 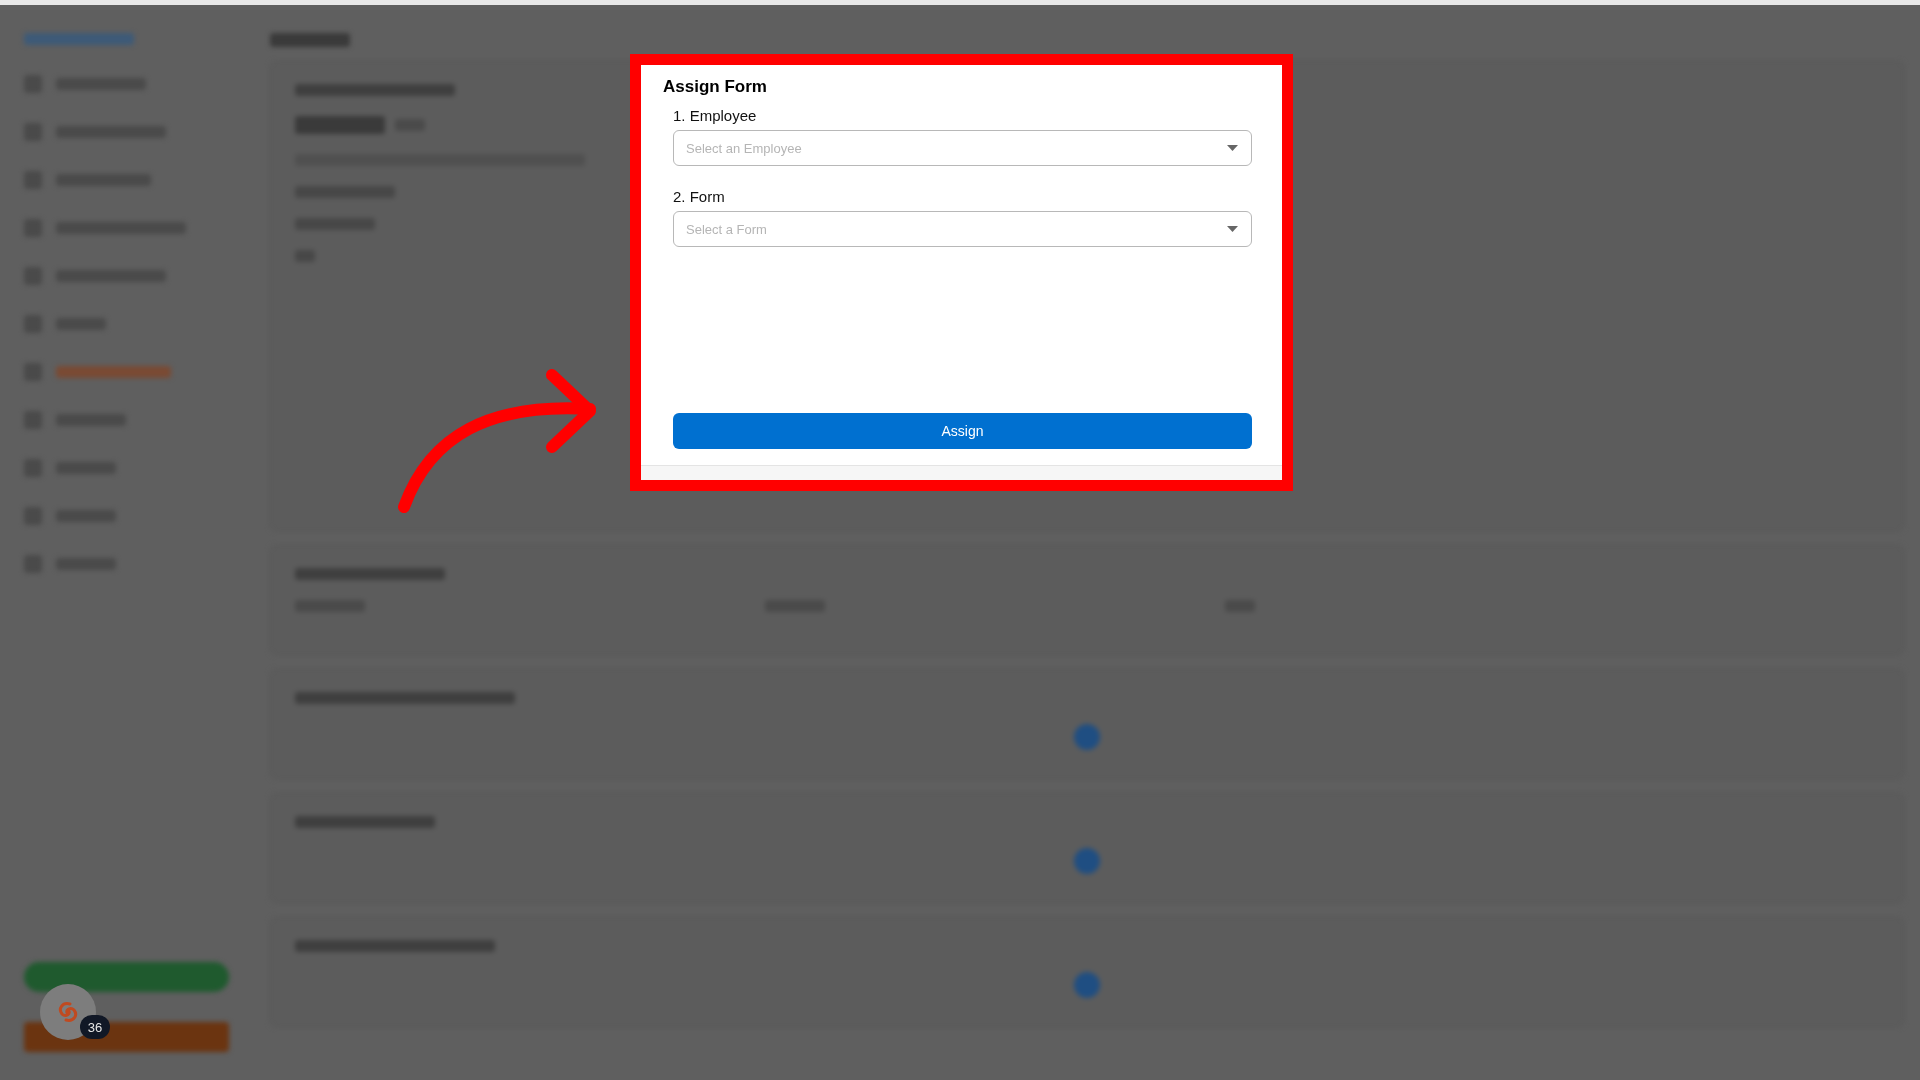 I want to click on assign-button: Assign, so click(x=962, y=431).